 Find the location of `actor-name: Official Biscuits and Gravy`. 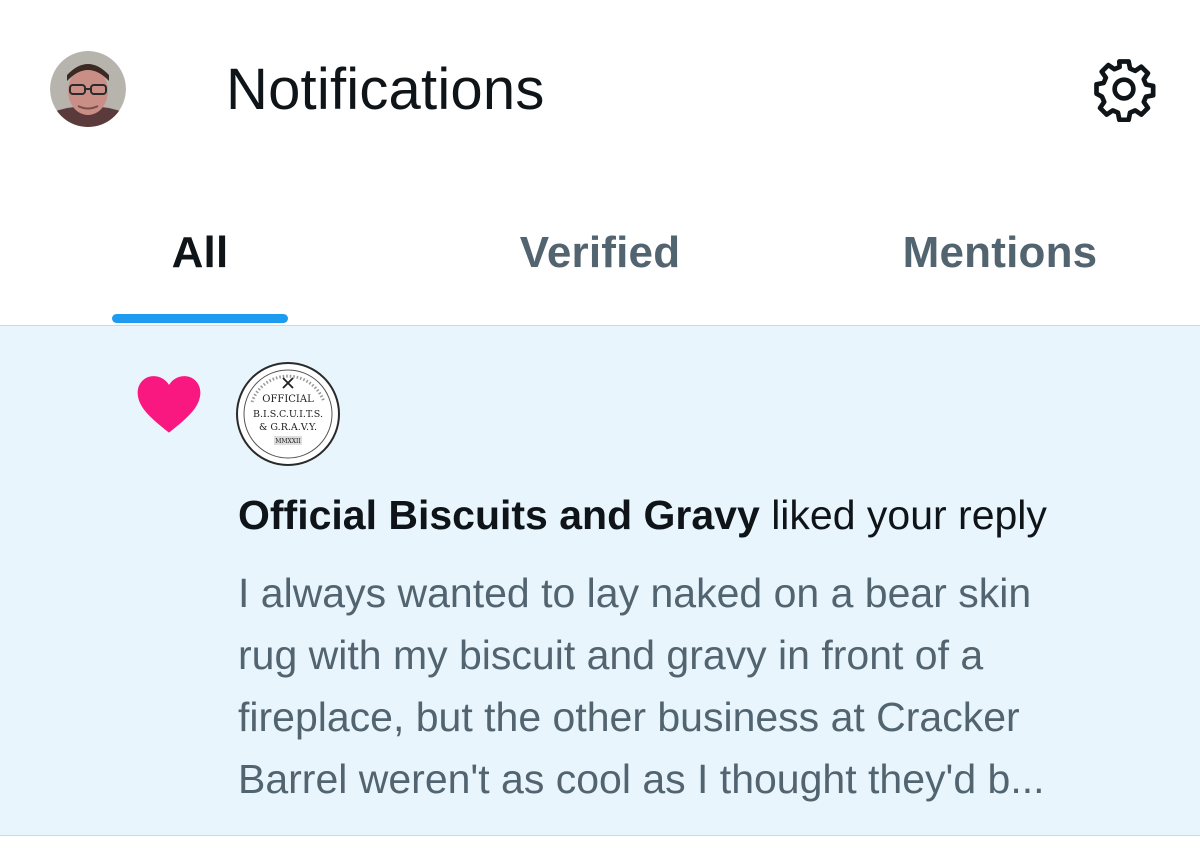

actor-name: Official Biscuits and Gravy is located at coordinates (499, 515).